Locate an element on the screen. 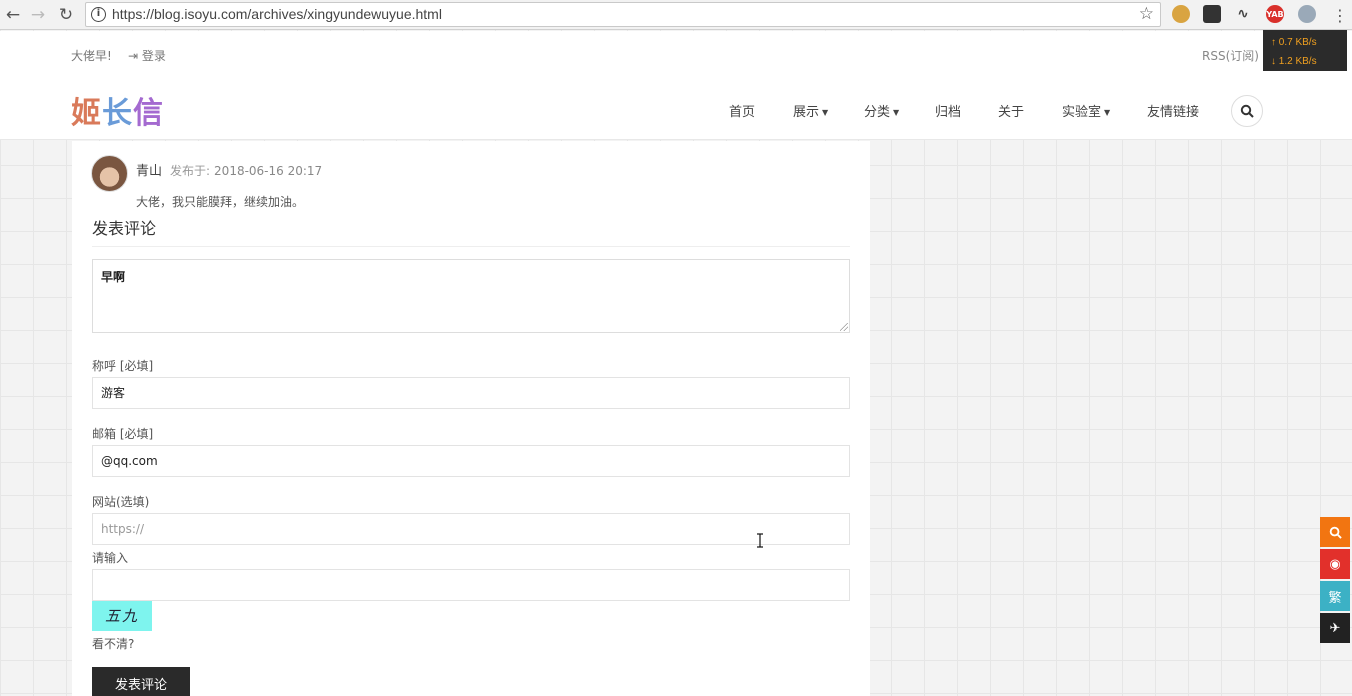 This screenshot has height=696, width=1352. captcha-field is located at coordinates (471, 585).